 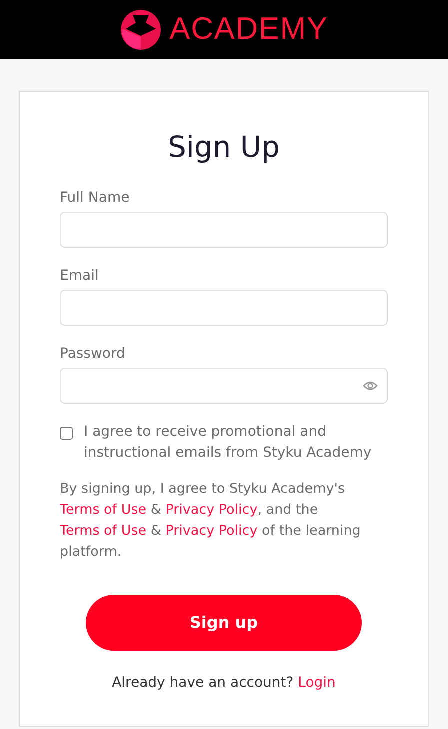 What do you see at coordinates (317, 682) in the screenshot?
I see `link: Login` at bounding box center [317, 682].